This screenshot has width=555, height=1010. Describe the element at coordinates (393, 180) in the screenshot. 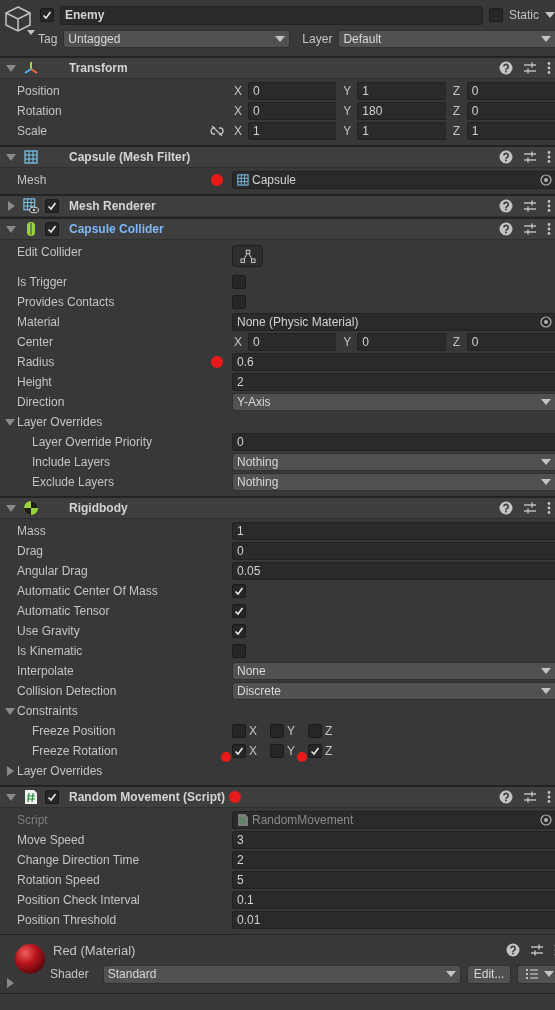

I see `object-field: Capsule` at that location.